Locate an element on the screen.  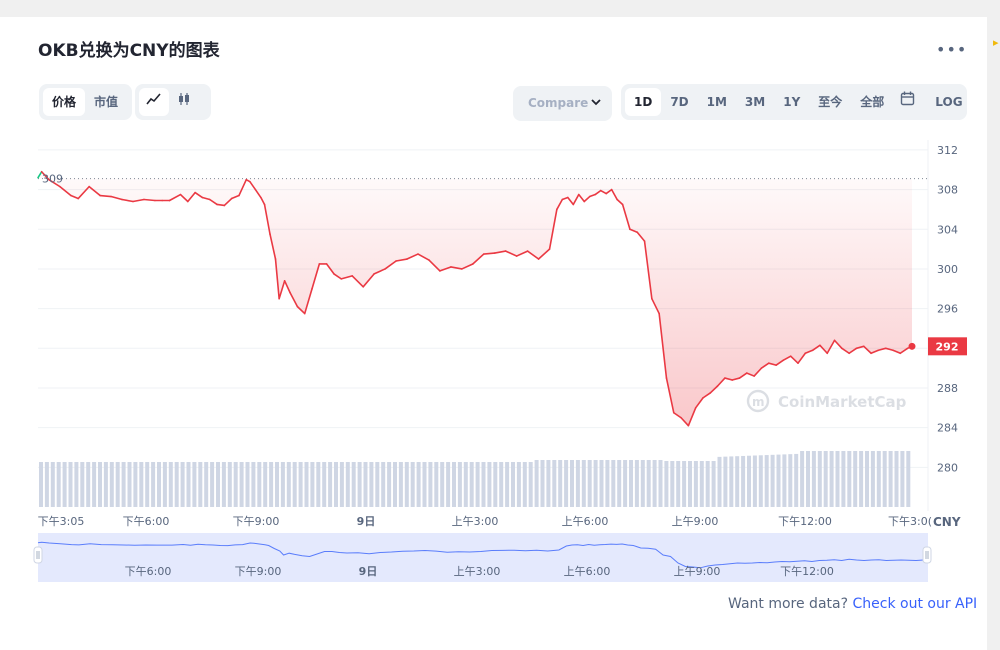
navigator-tick-label: 下午6:00 is located at coordinates (148, 571).